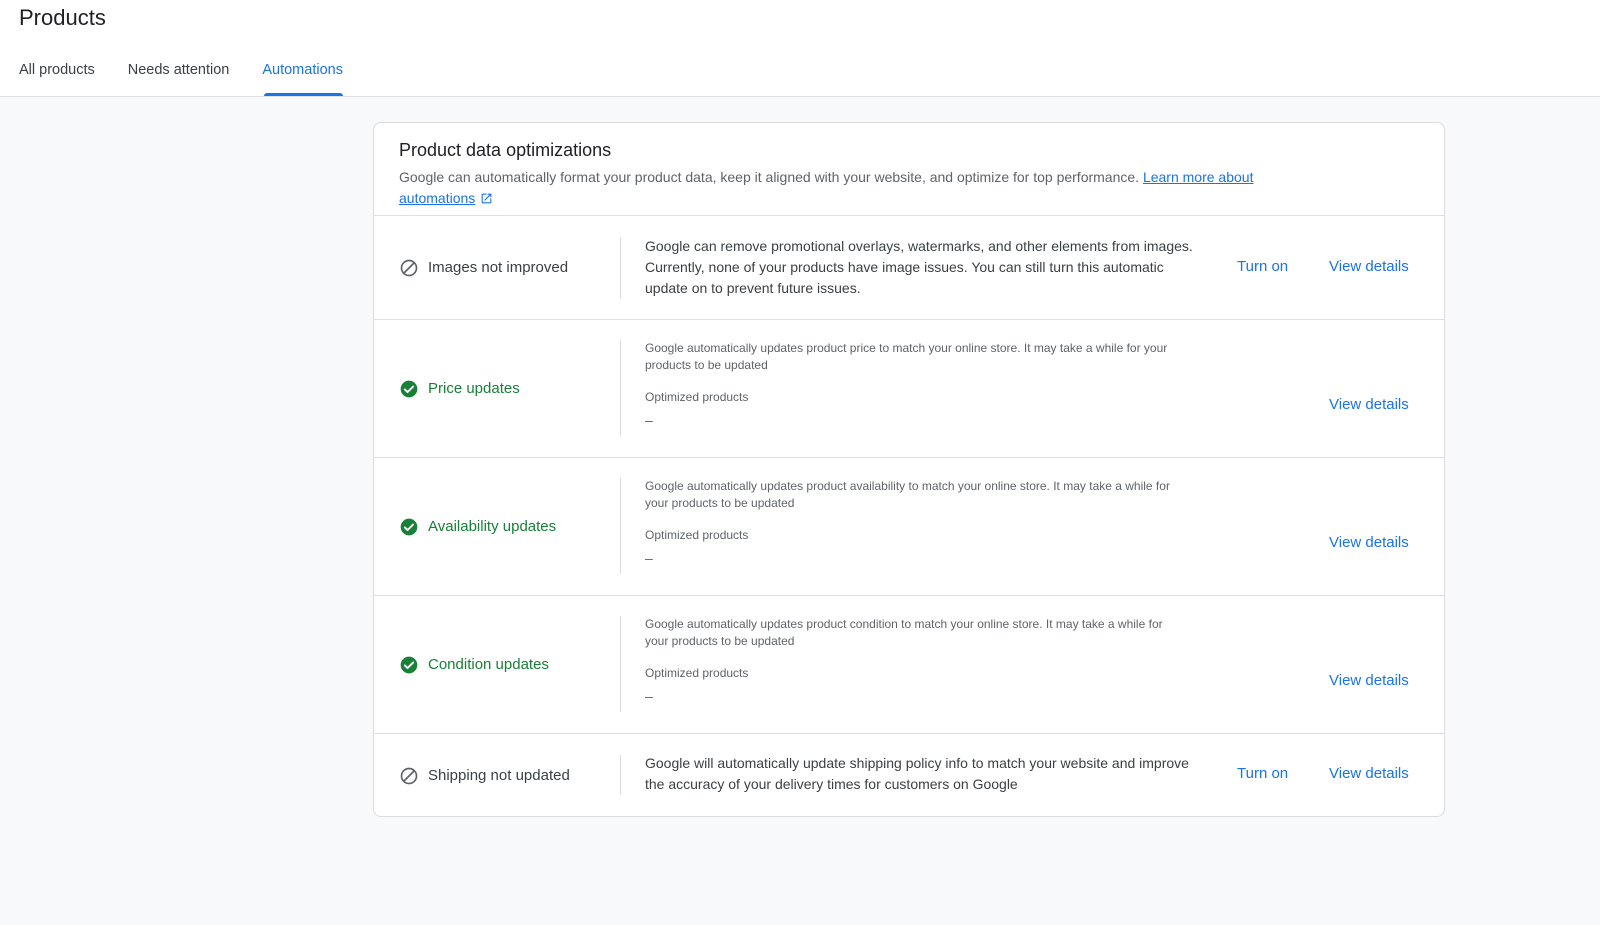  I want to click on page-title: Products, so click(62, 17).